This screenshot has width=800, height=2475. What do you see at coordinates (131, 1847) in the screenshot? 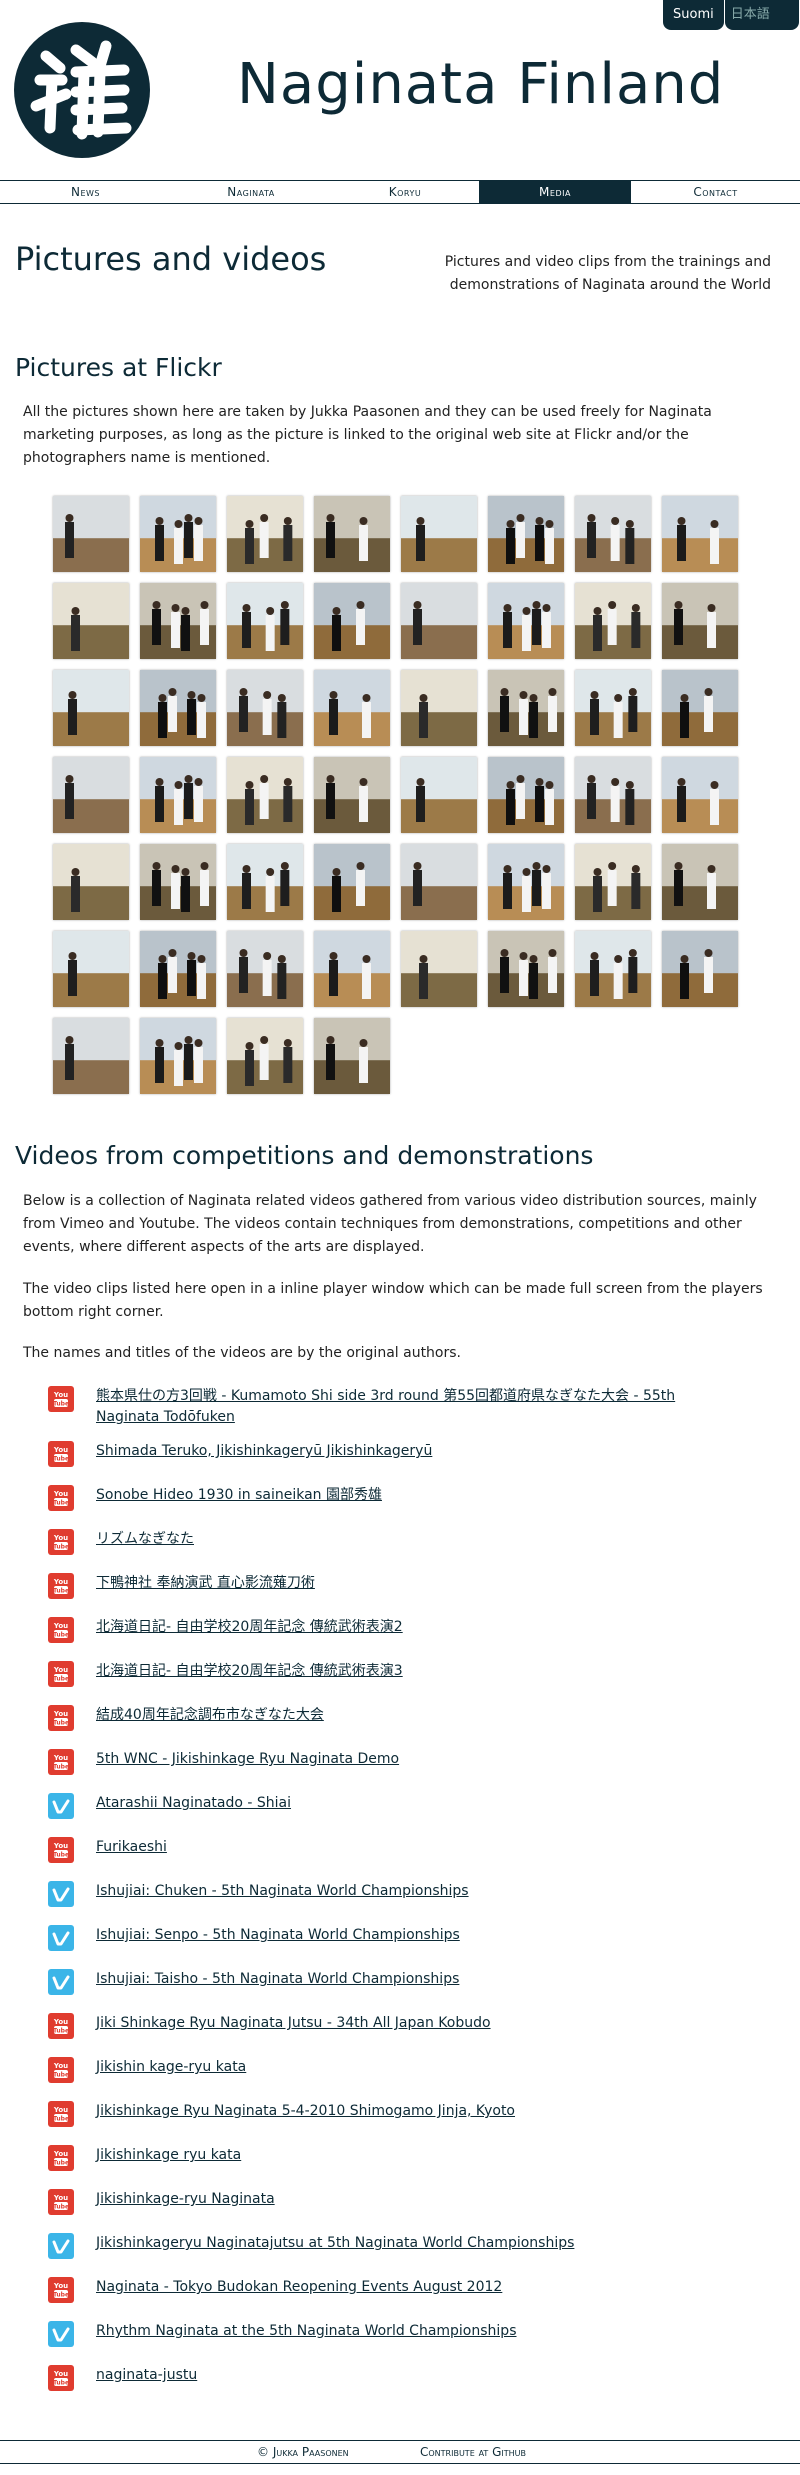
I see `video-link: Furikaeshi` at bounding box center [131, 1847].